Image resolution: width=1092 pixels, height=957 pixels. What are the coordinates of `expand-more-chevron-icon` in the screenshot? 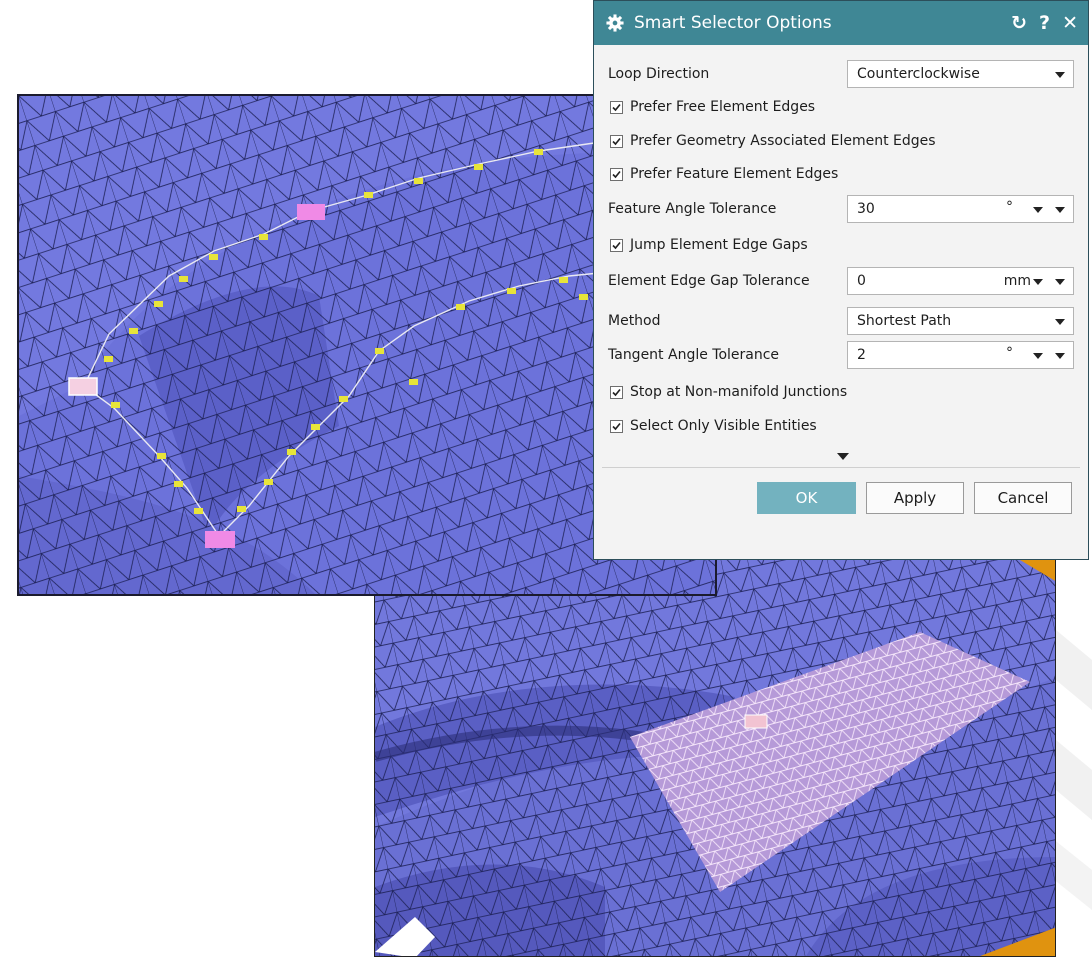 It's located at (843, 456).